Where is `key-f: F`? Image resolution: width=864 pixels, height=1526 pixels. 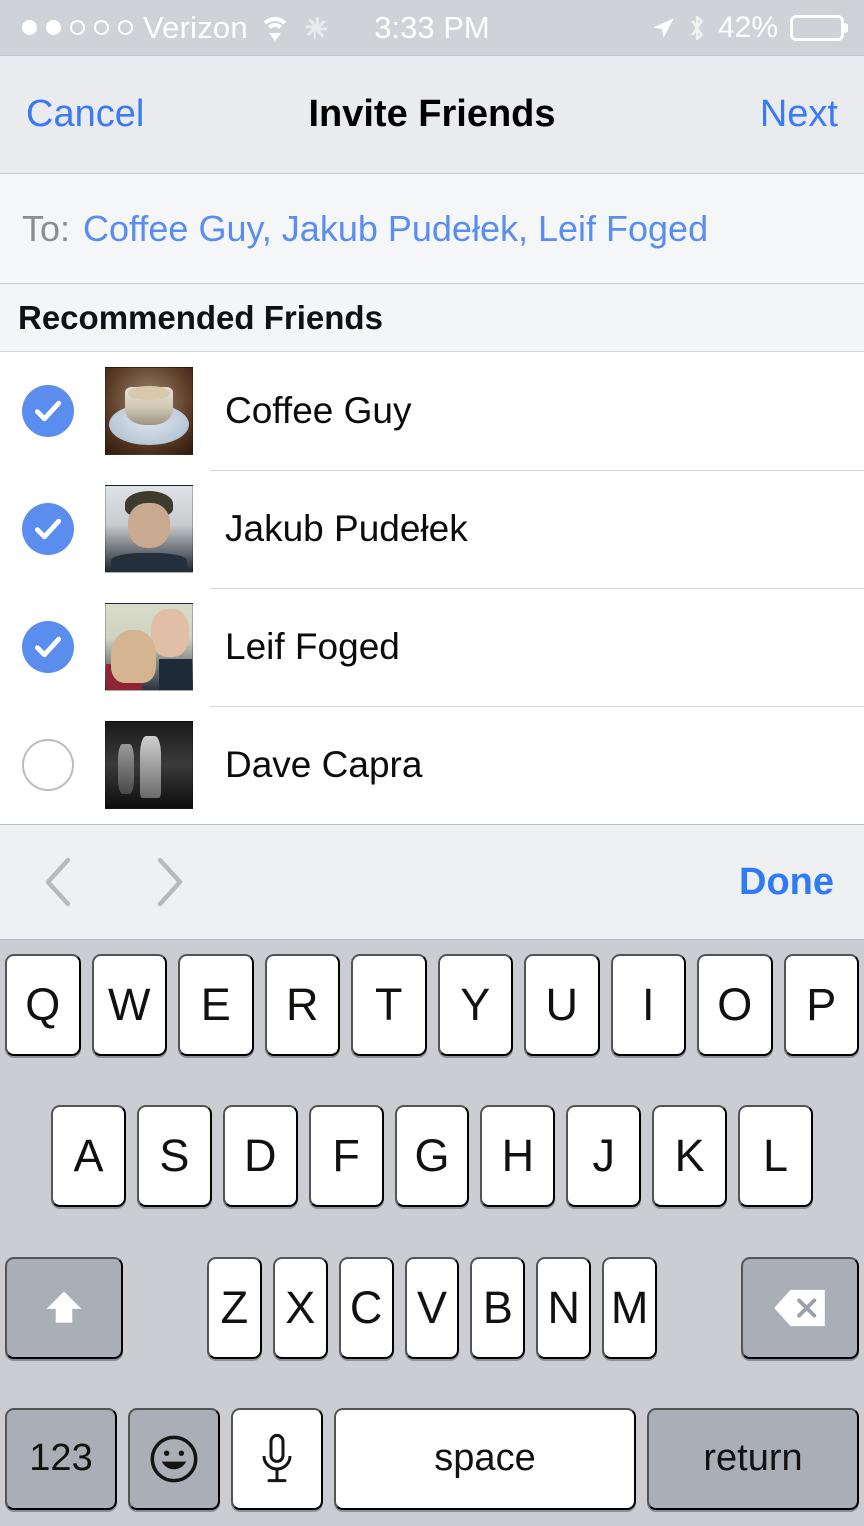
key-f: F is located at coordinates (346, 1156).